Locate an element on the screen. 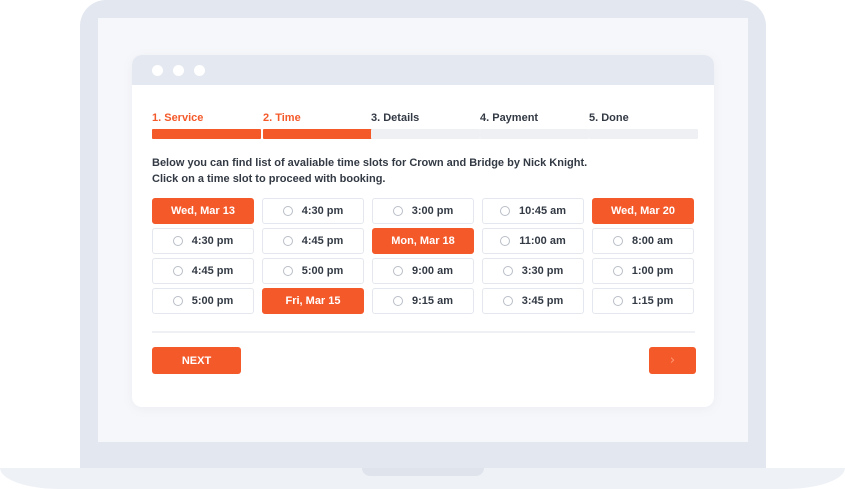 Image resolution: width=845 pixels, height=489 pixels. time-label: 1:15 pm is located at coordinates (652, 301).